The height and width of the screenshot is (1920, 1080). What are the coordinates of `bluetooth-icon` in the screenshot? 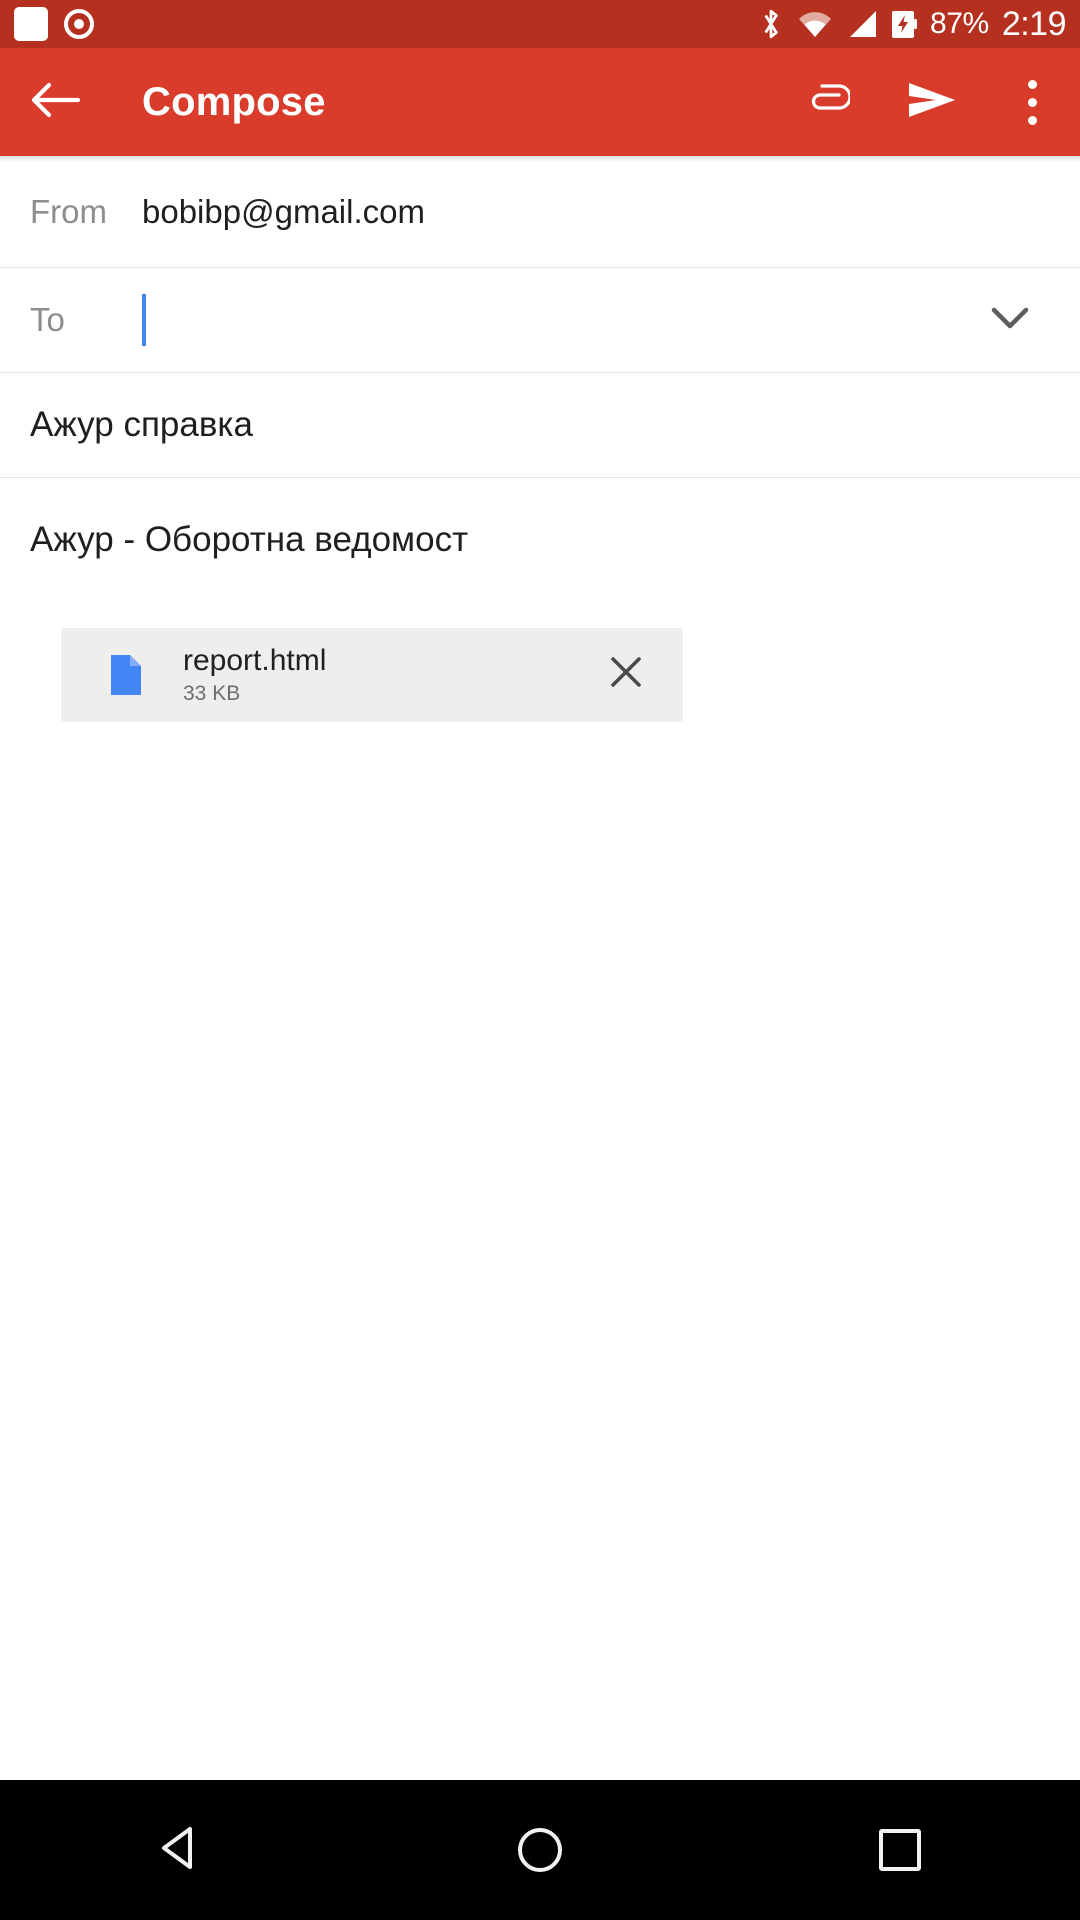 It's located at (771, 24).